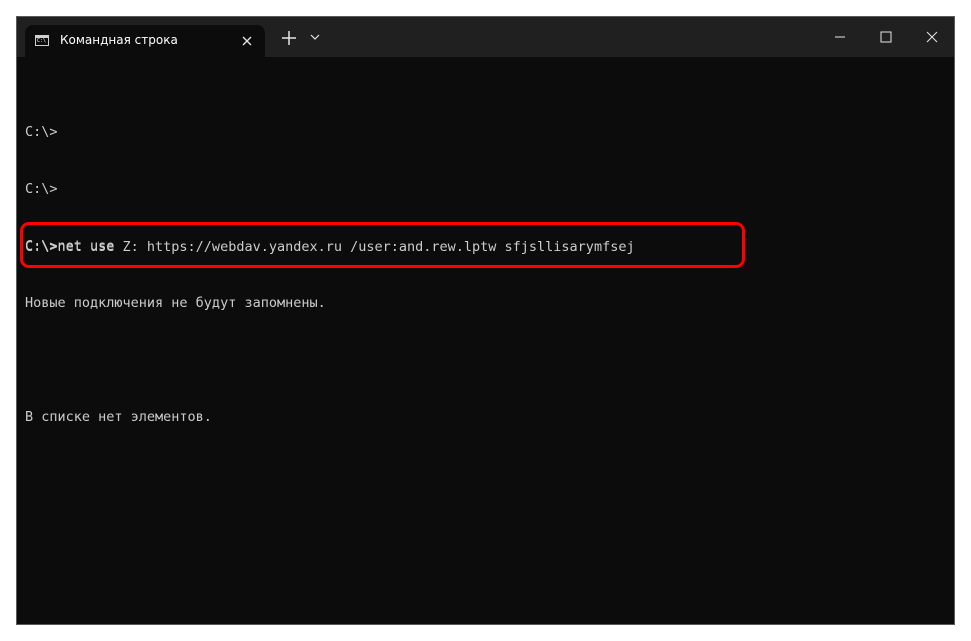 The width and height of the screenshot is (971, 641). I want to click on close-window-button, so click(931, 37).